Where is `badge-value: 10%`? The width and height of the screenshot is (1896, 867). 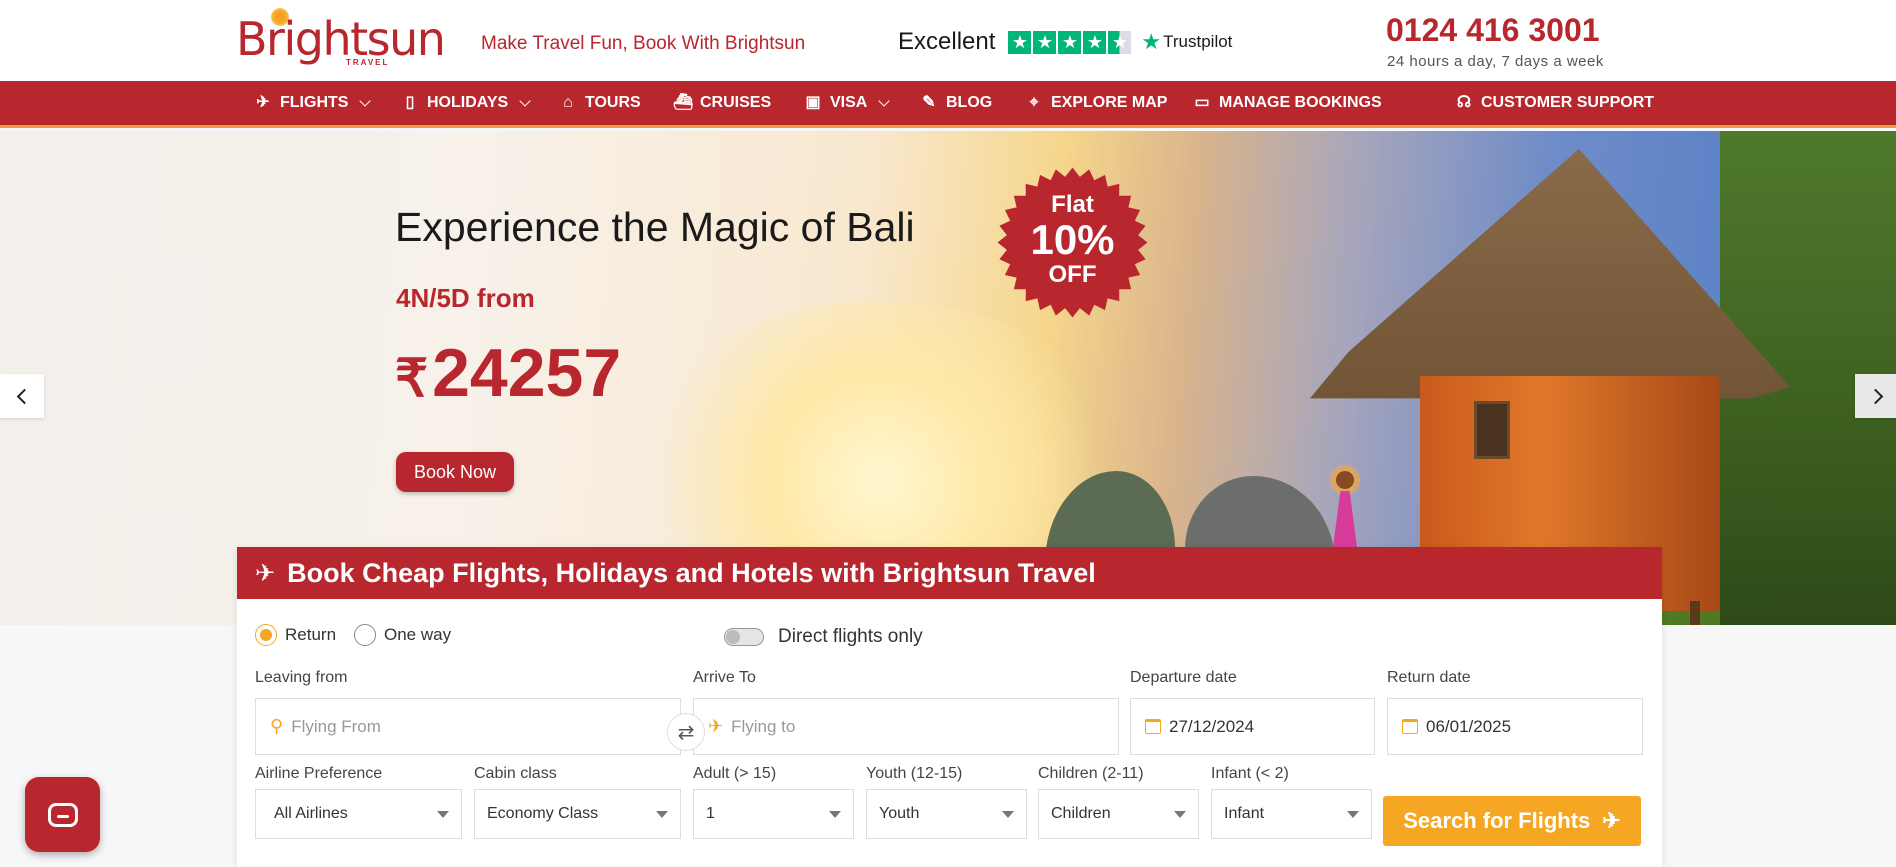
badge-value: 10% is located at coordinates (1072, 239).